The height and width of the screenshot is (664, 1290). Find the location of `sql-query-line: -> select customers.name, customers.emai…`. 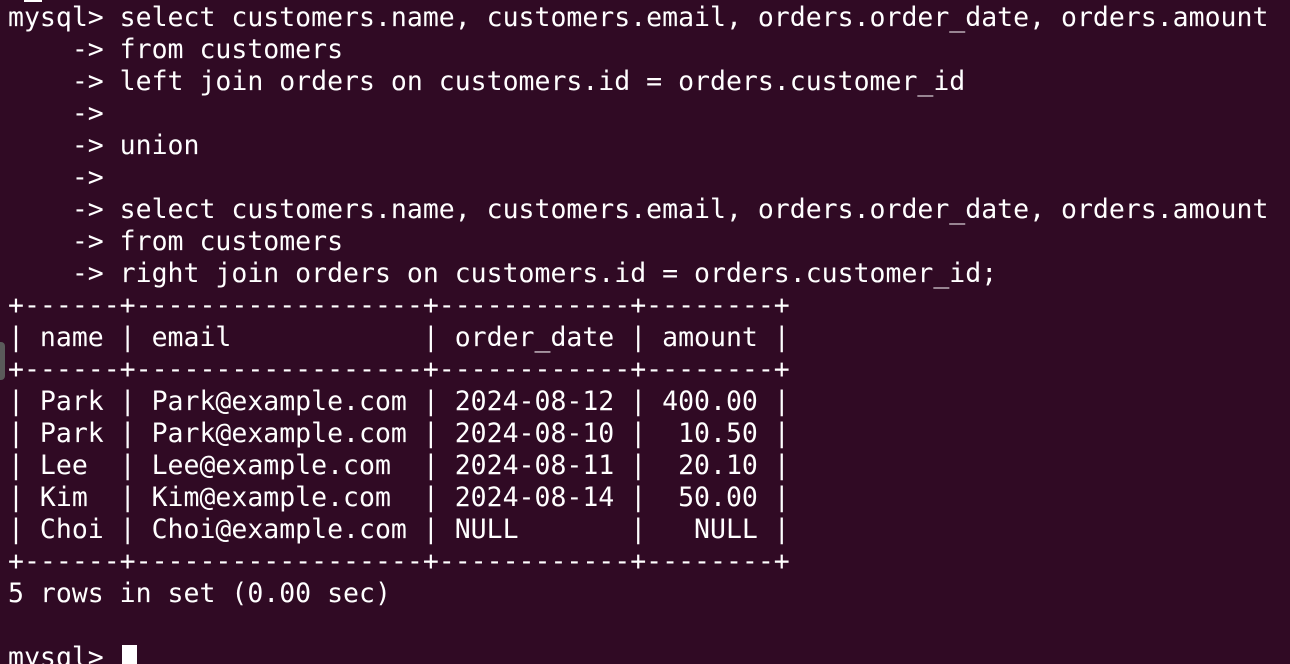

sql-query-line: -> select customers.name, customers.emai… is located at coordinates (638, 209).